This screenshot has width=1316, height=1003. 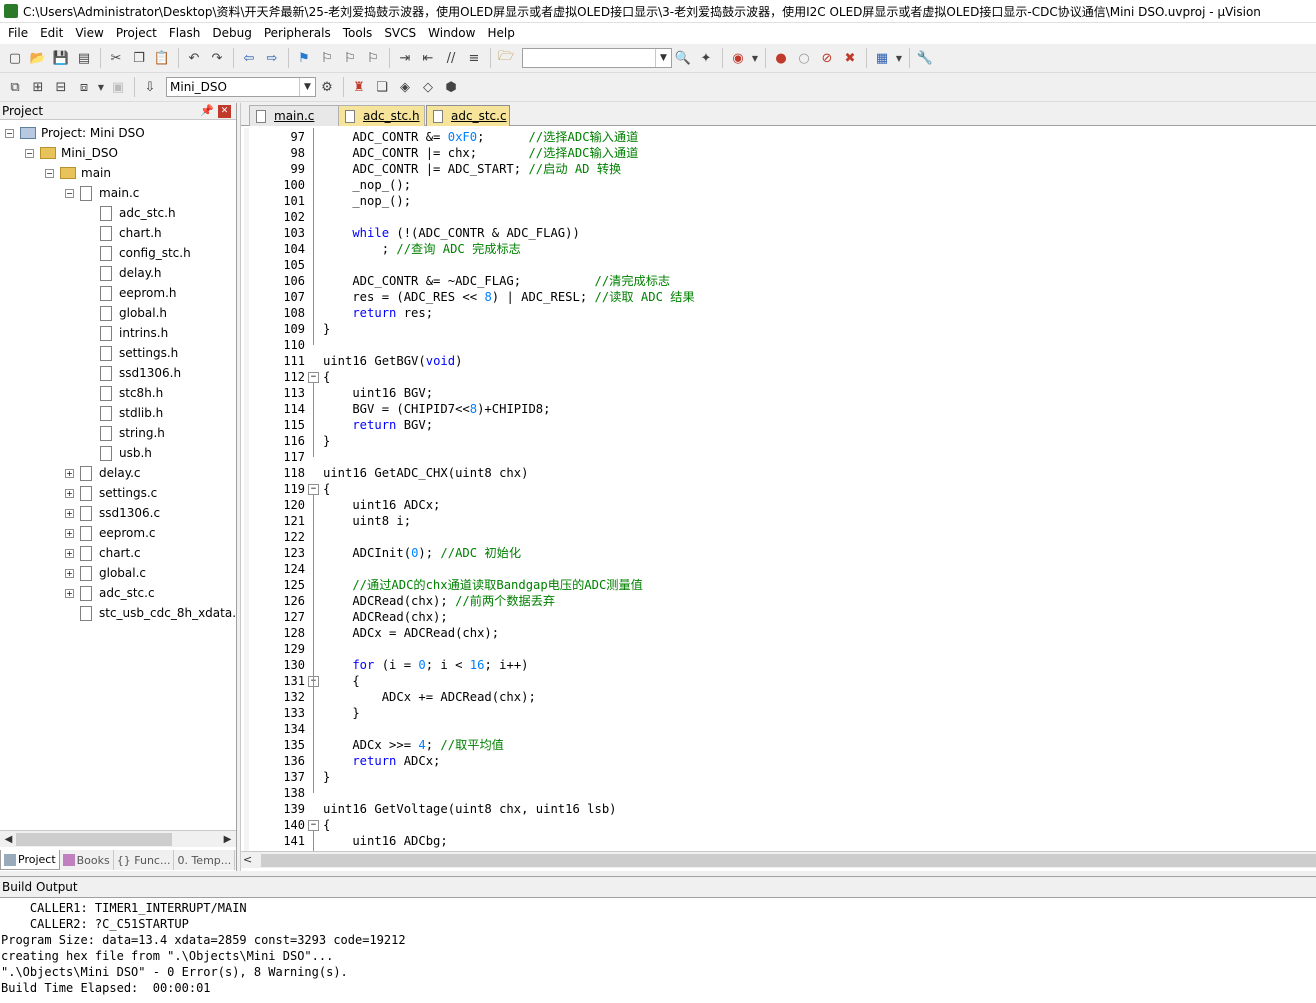 What do you see at coordinates (112, 513) in the screenshot?
I see `tree-source-item: + ssd1306.c` at bounding box center [112, 513].